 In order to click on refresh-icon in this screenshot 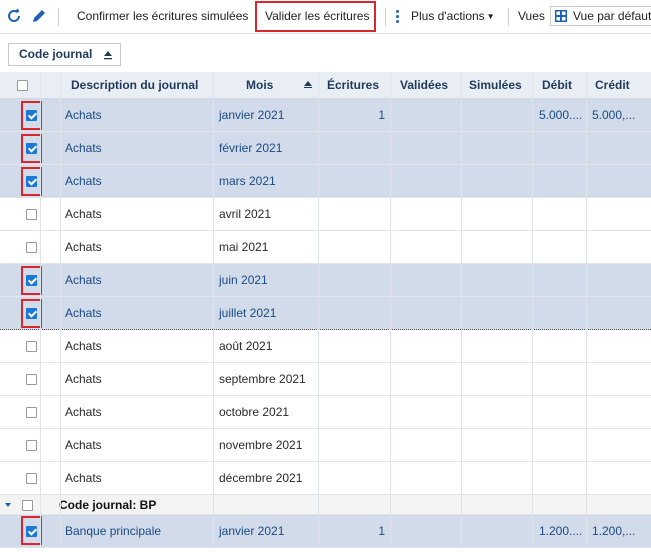, I will do `click(14, 16)`.